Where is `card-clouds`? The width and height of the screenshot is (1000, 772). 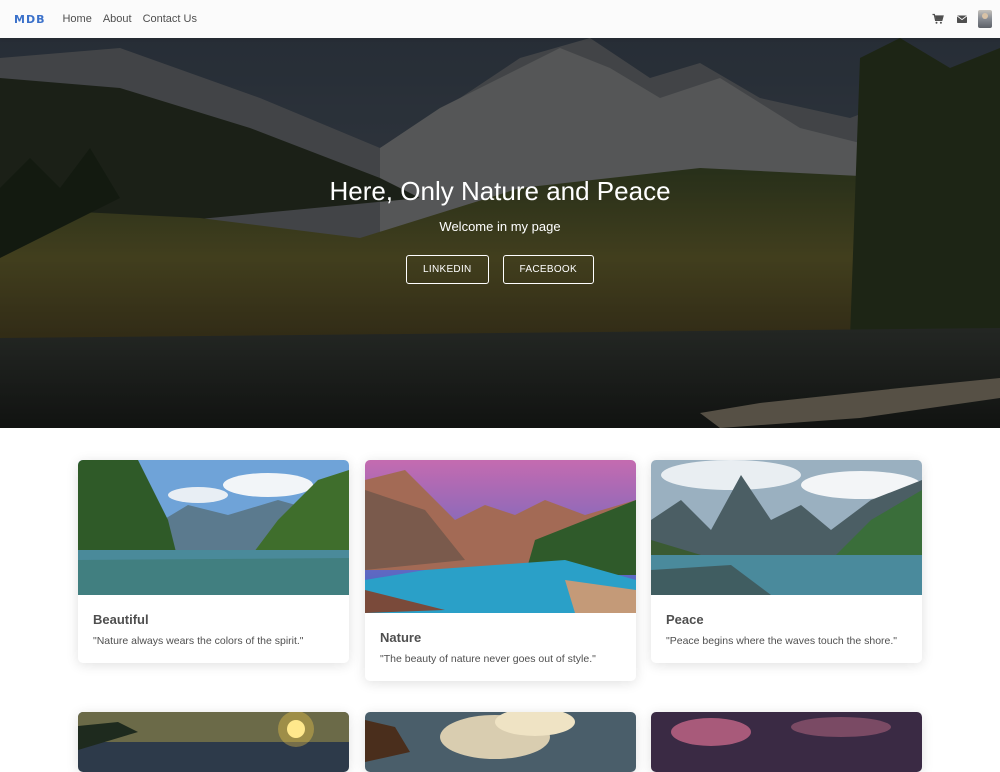 card-clouds is located at coordinates (500, 742).